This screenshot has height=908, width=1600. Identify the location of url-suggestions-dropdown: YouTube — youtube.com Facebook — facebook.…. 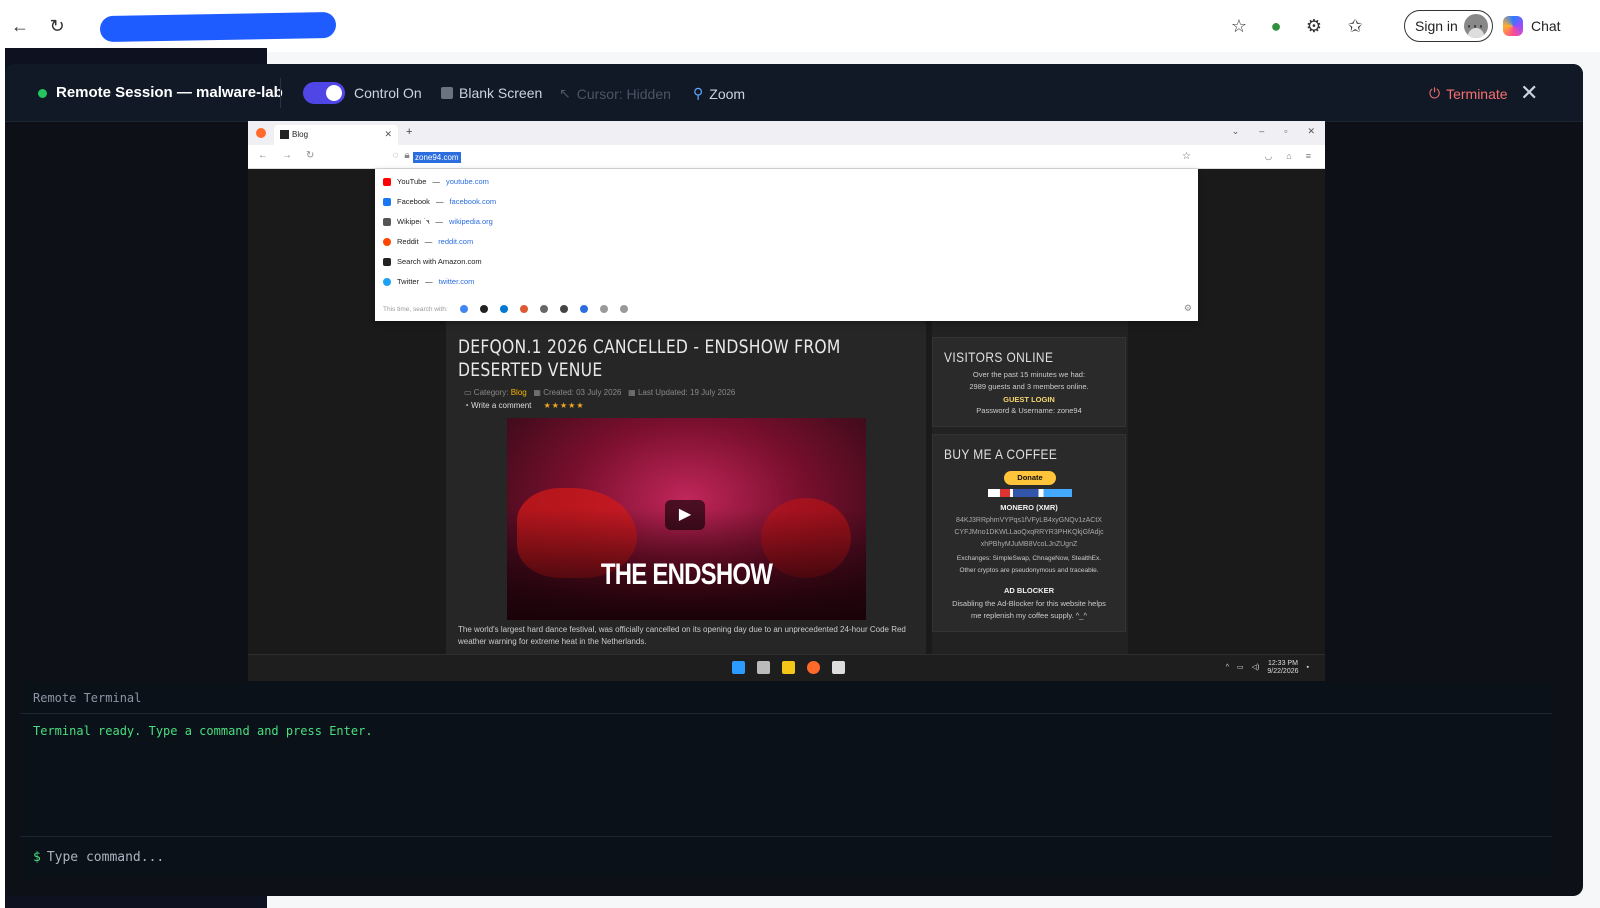
(786, 245).